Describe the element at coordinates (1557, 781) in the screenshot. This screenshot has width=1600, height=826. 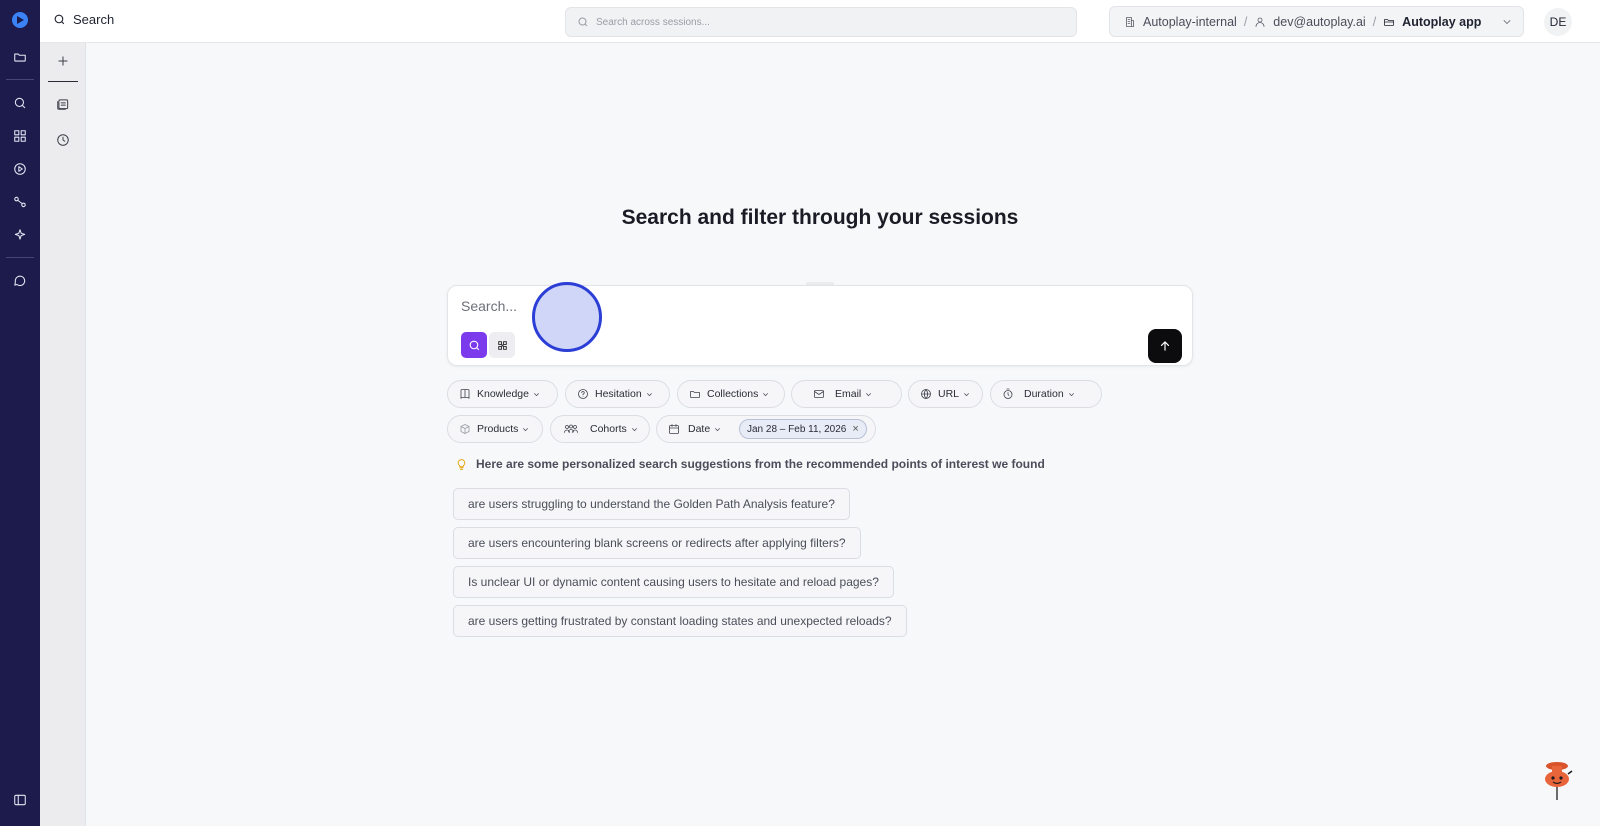
I see `mascot-icon` at that location.